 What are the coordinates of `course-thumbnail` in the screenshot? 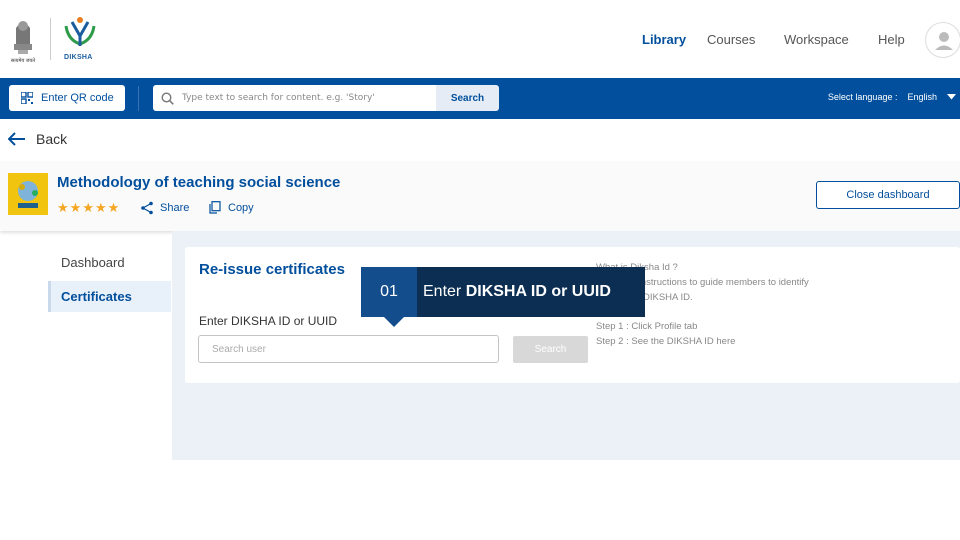 It's located at (28, 194).